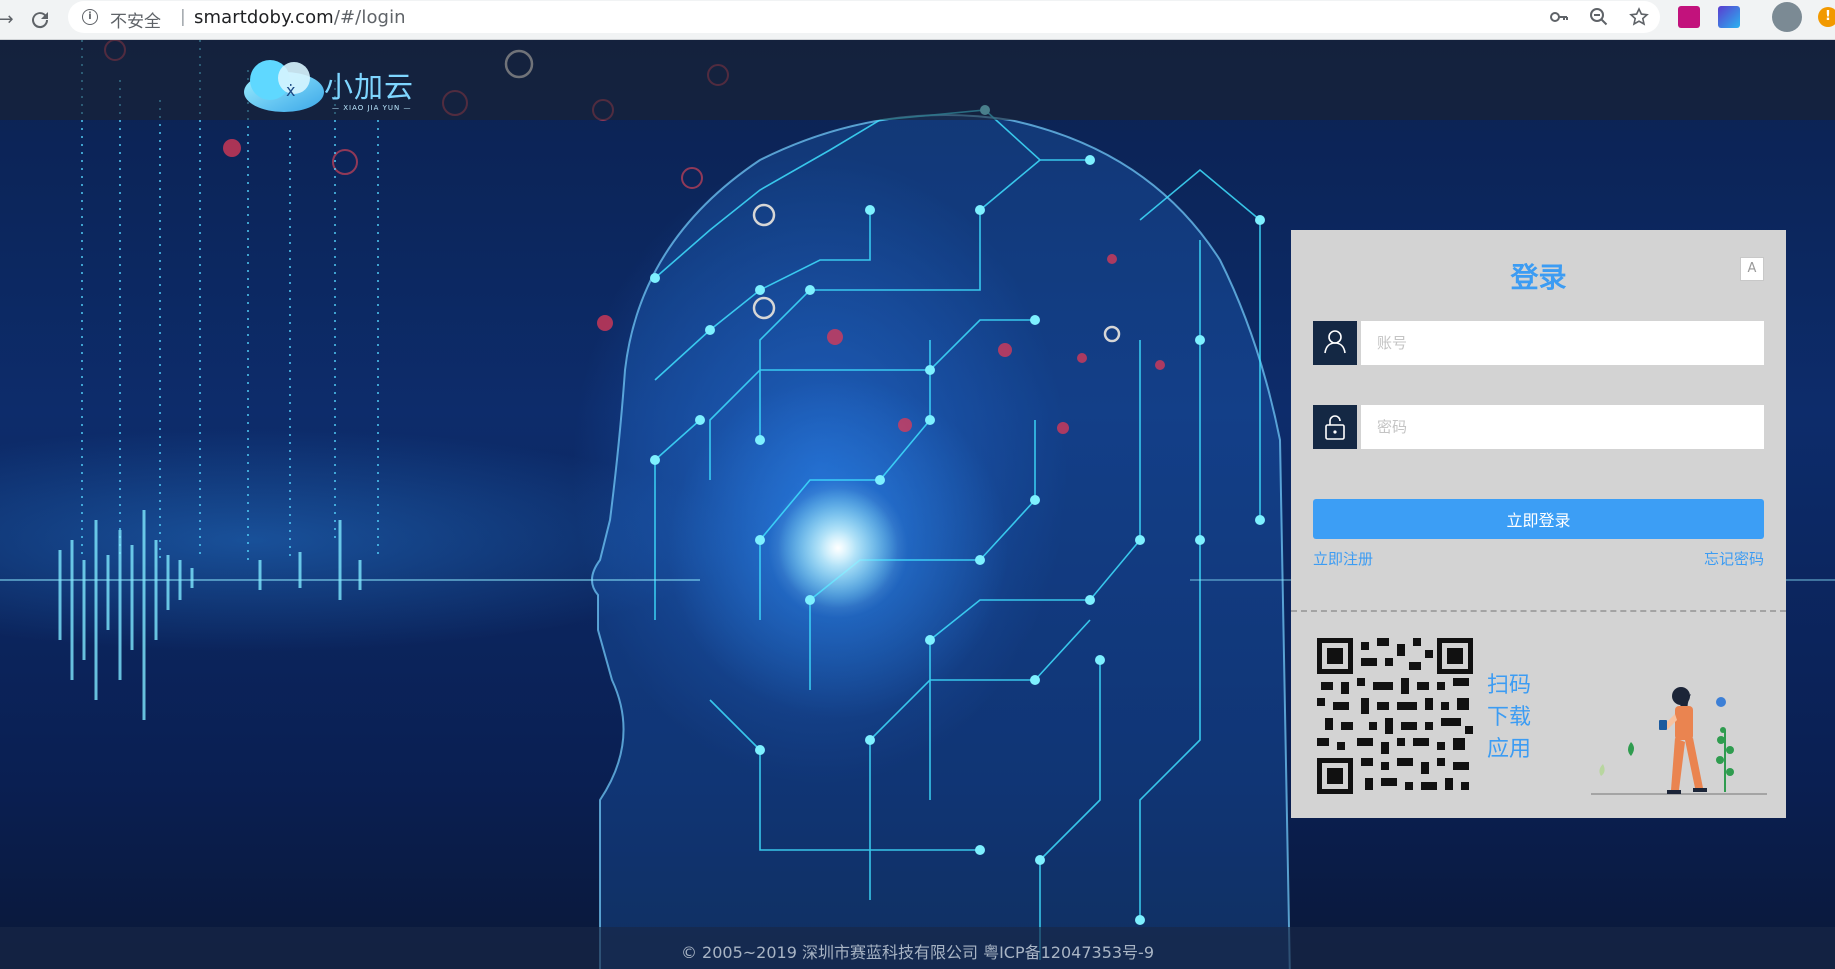 This screenshot has width=1835, height=969. What do you see at coordinates (1752, 269) in the screenshot?
I see `language-switch-icon: A` at bounding box center [1752, 269].